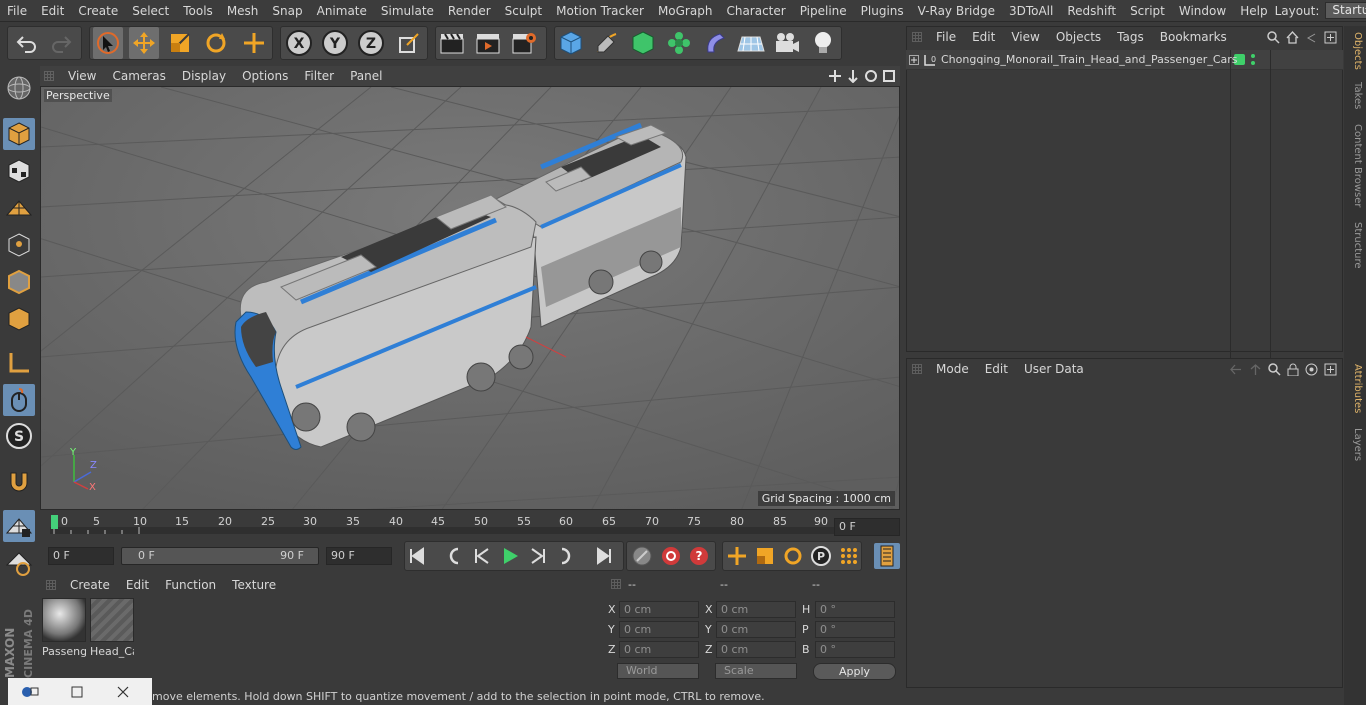  Describe the element at coordinates (756, 671) in the screenshot. I see `size-mode-dropdown: Scale` at that location.